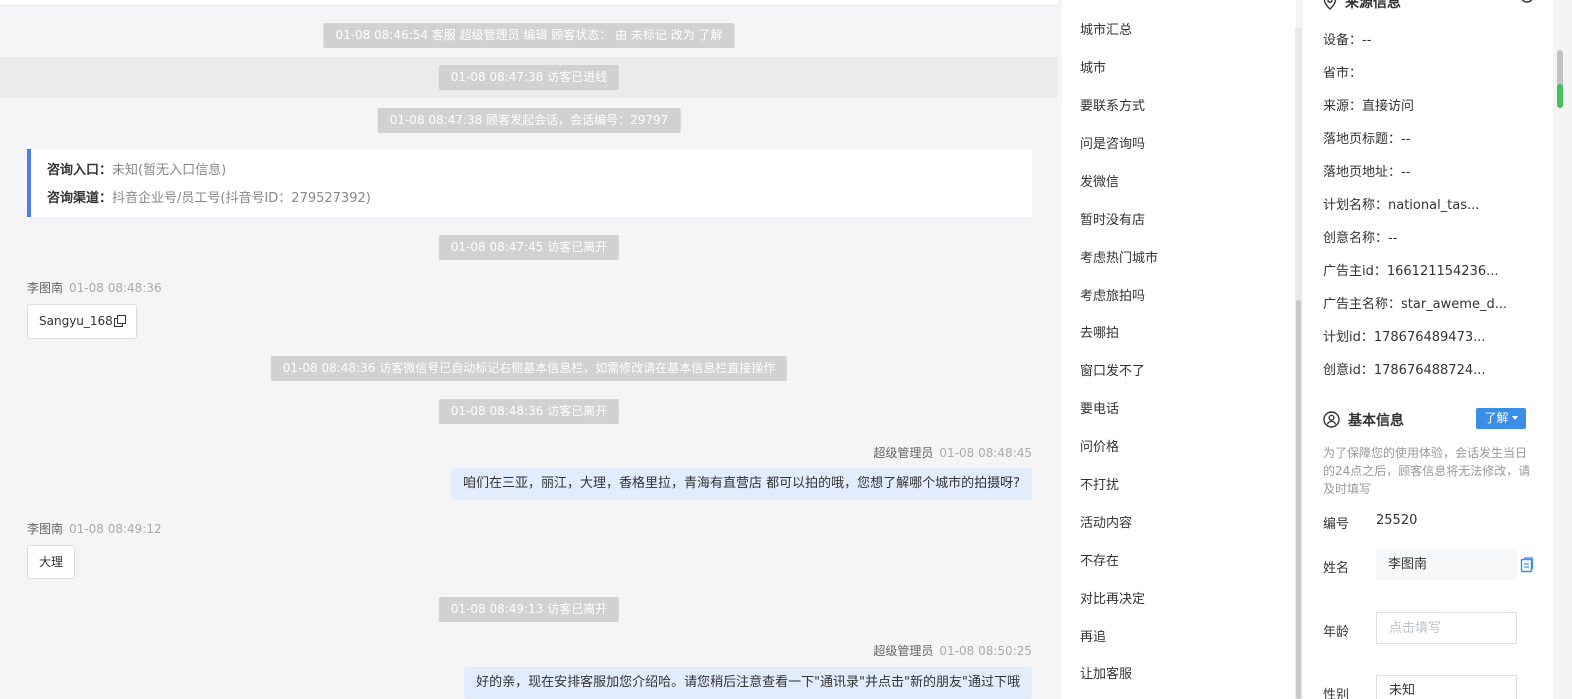 This screenshot has height=699, width=1572. I want to click on system-message: 01-08 08:49:13 访客已离开, so click(529, 609).